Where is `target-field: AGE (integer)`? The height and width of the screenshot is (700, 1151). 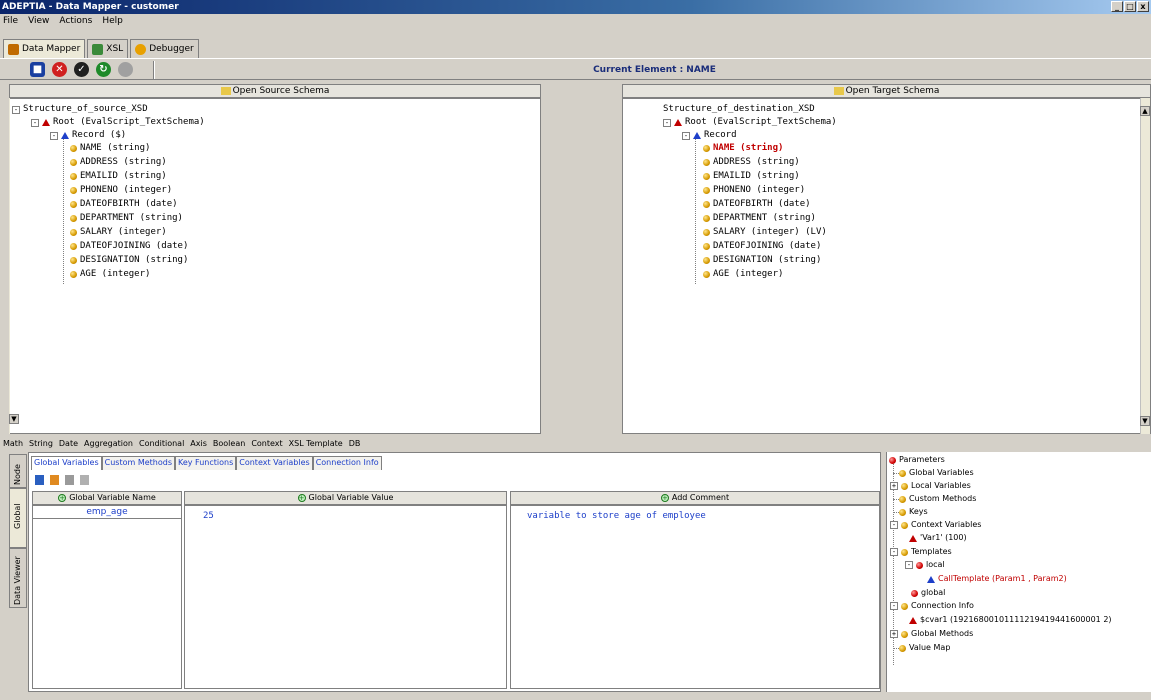
target-field: AGE (integer) is located at coordinates (748, 274).